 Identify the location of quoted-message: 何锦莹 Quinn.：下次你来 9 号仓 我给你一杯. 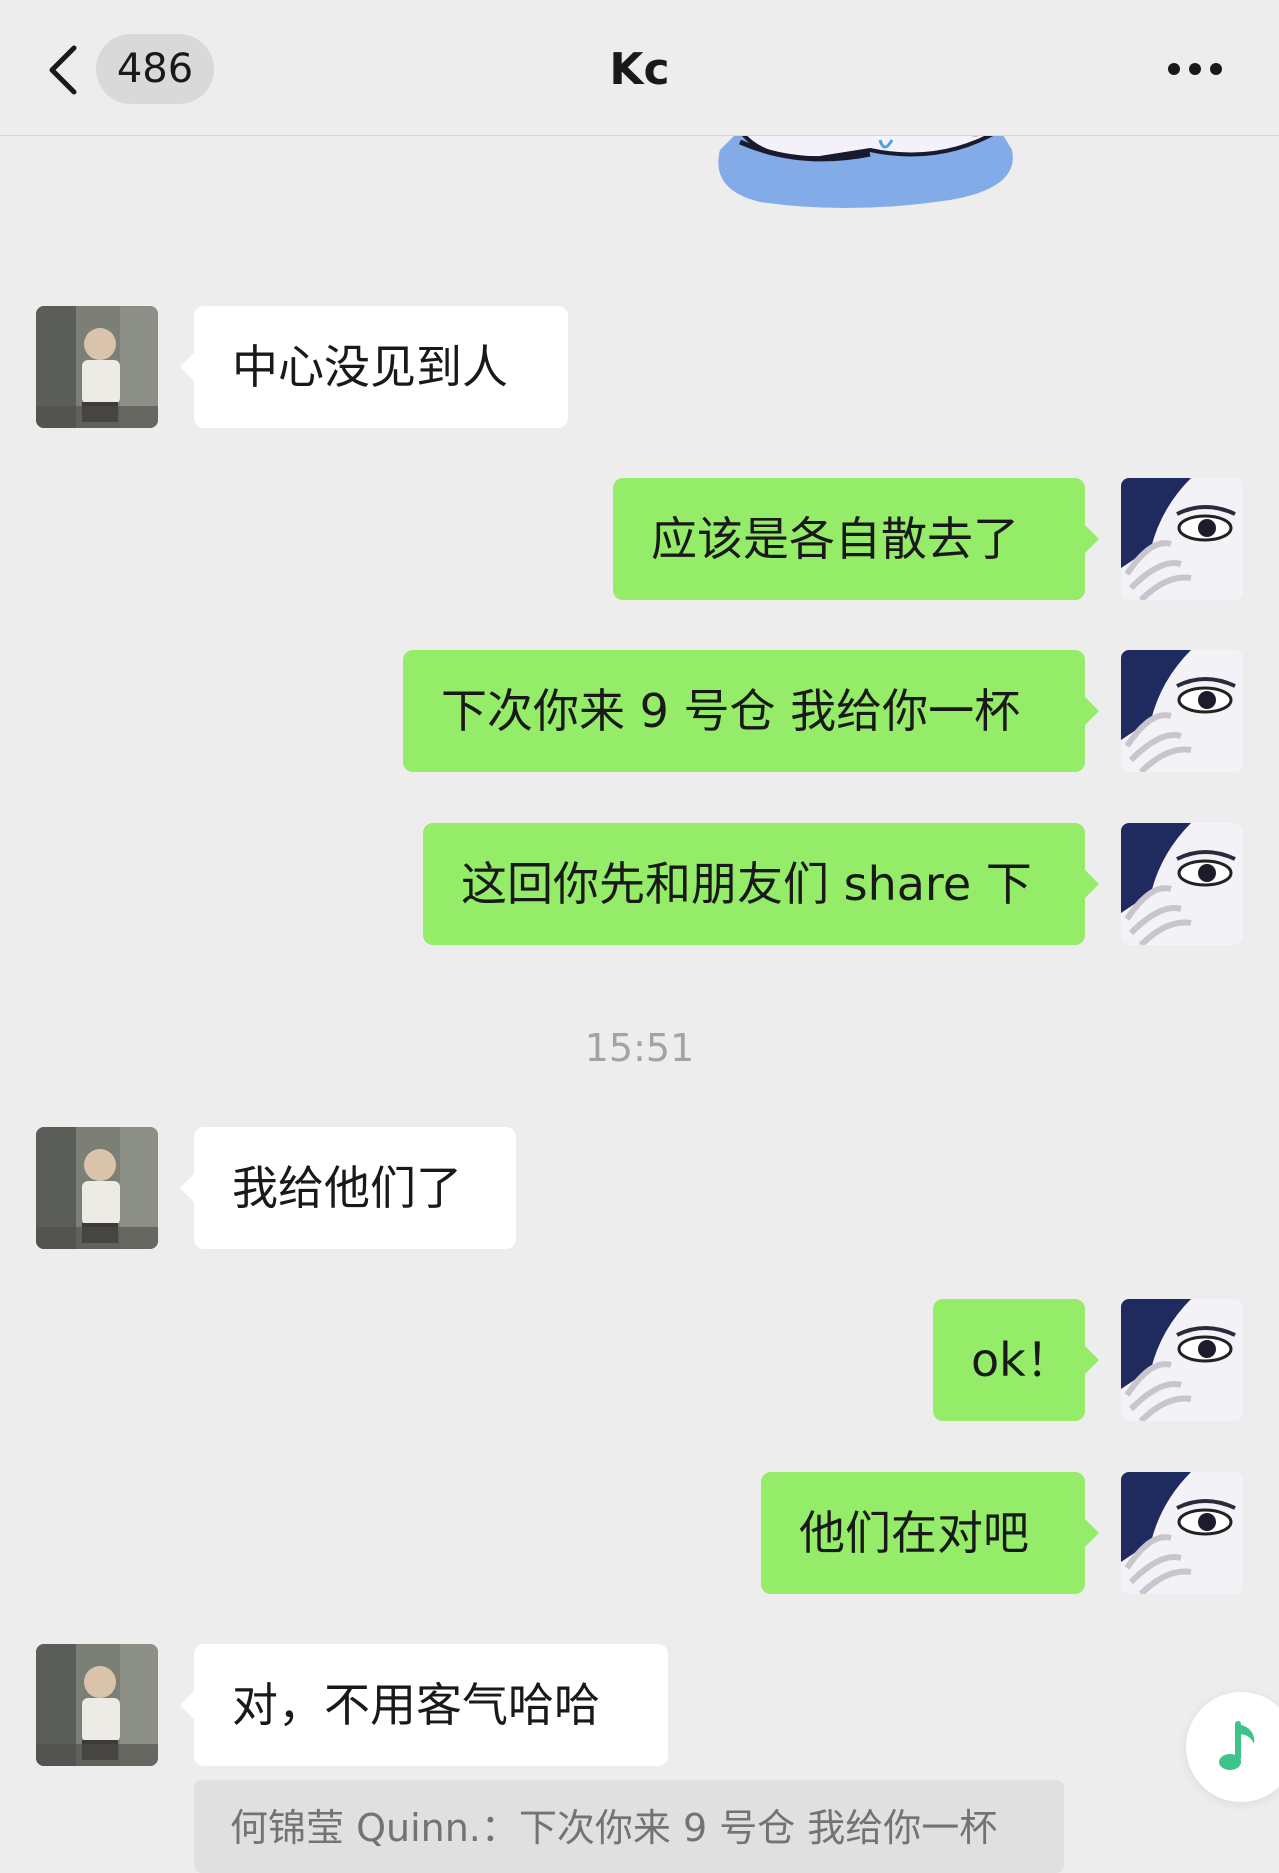
(629, 1826).